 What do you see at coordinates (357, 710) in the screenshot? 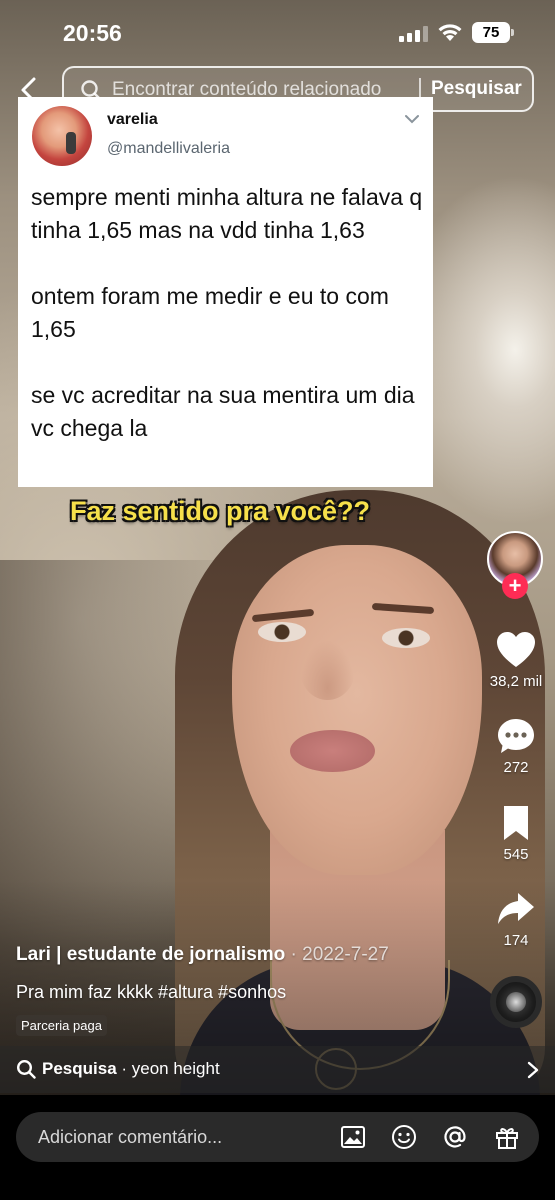
I see `person-face` at bounding box center [357, 710].